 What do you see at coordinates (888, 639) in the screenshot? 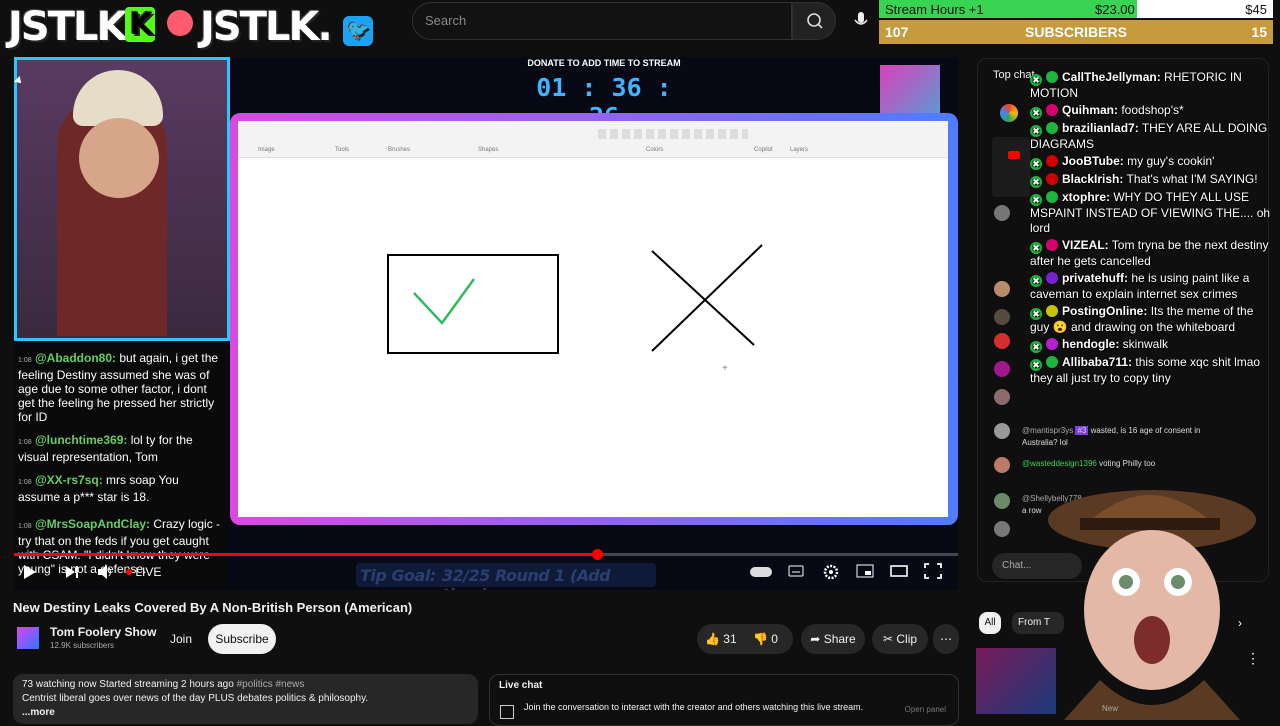
I see `scissors-icon: ✂` at bounding box center [888, 639].